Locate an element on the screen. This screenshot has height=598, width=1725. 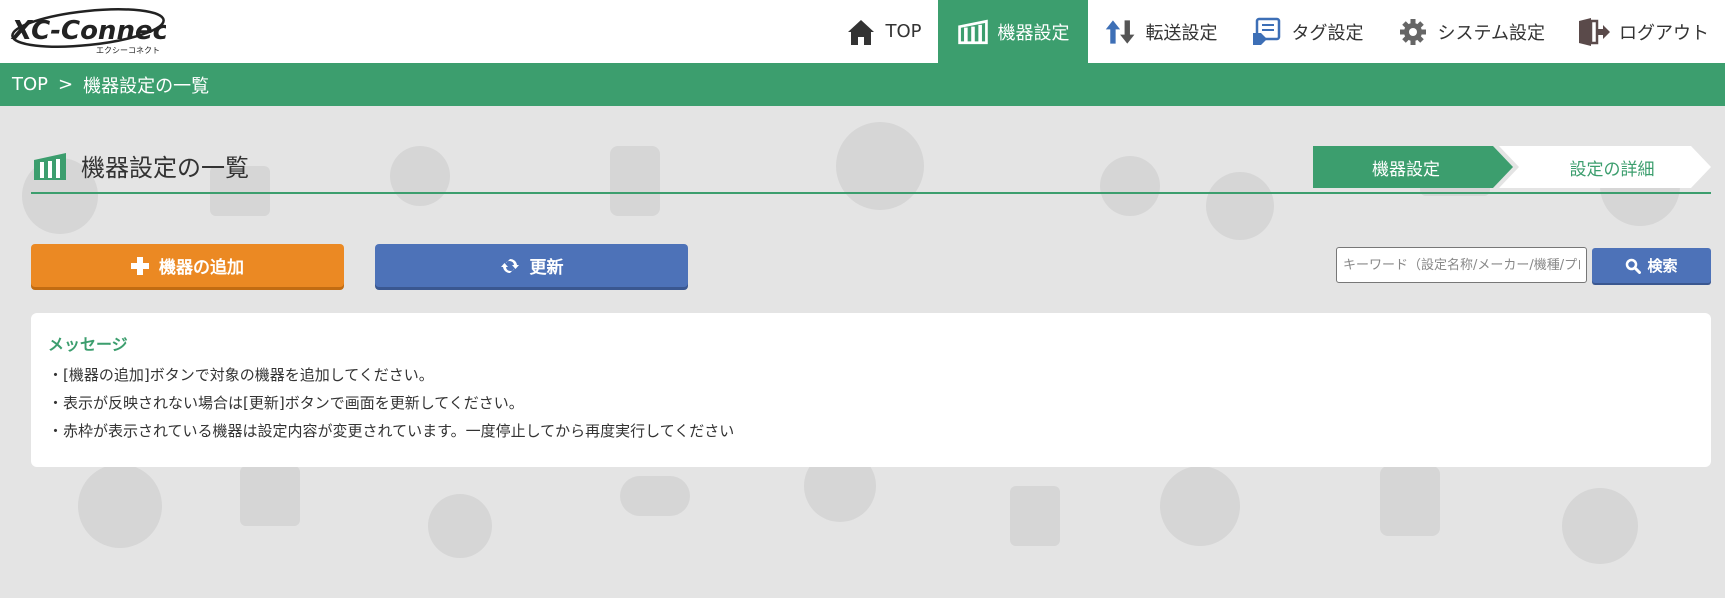
home-icon is located at coordinates (861, 32).